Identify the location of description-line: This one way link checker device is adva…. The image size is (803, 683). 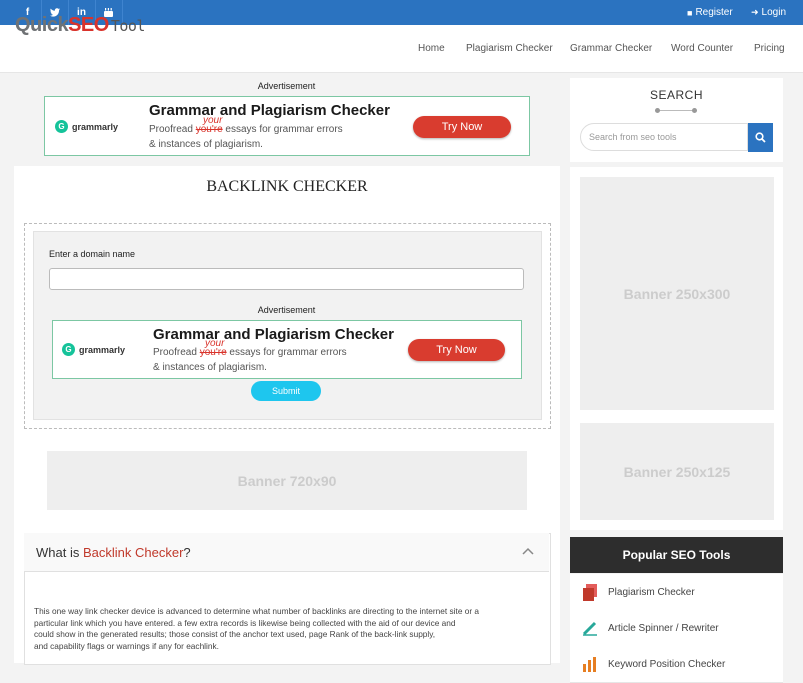
(257, 611).